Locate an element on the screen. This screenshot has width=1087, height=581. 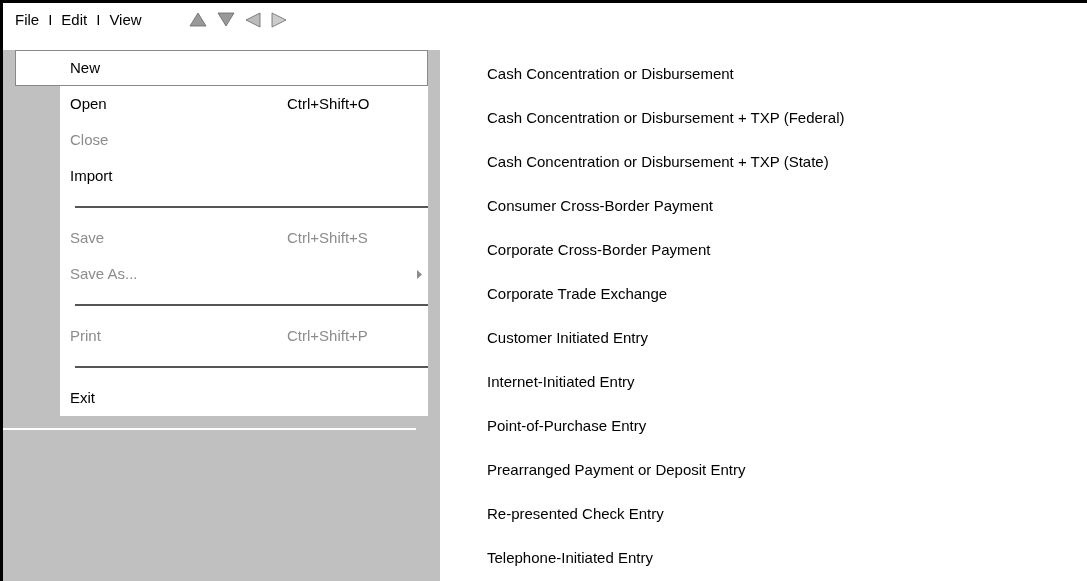
submenu-item: Internet-Initiated Entry is located at coordinates (561, 382).